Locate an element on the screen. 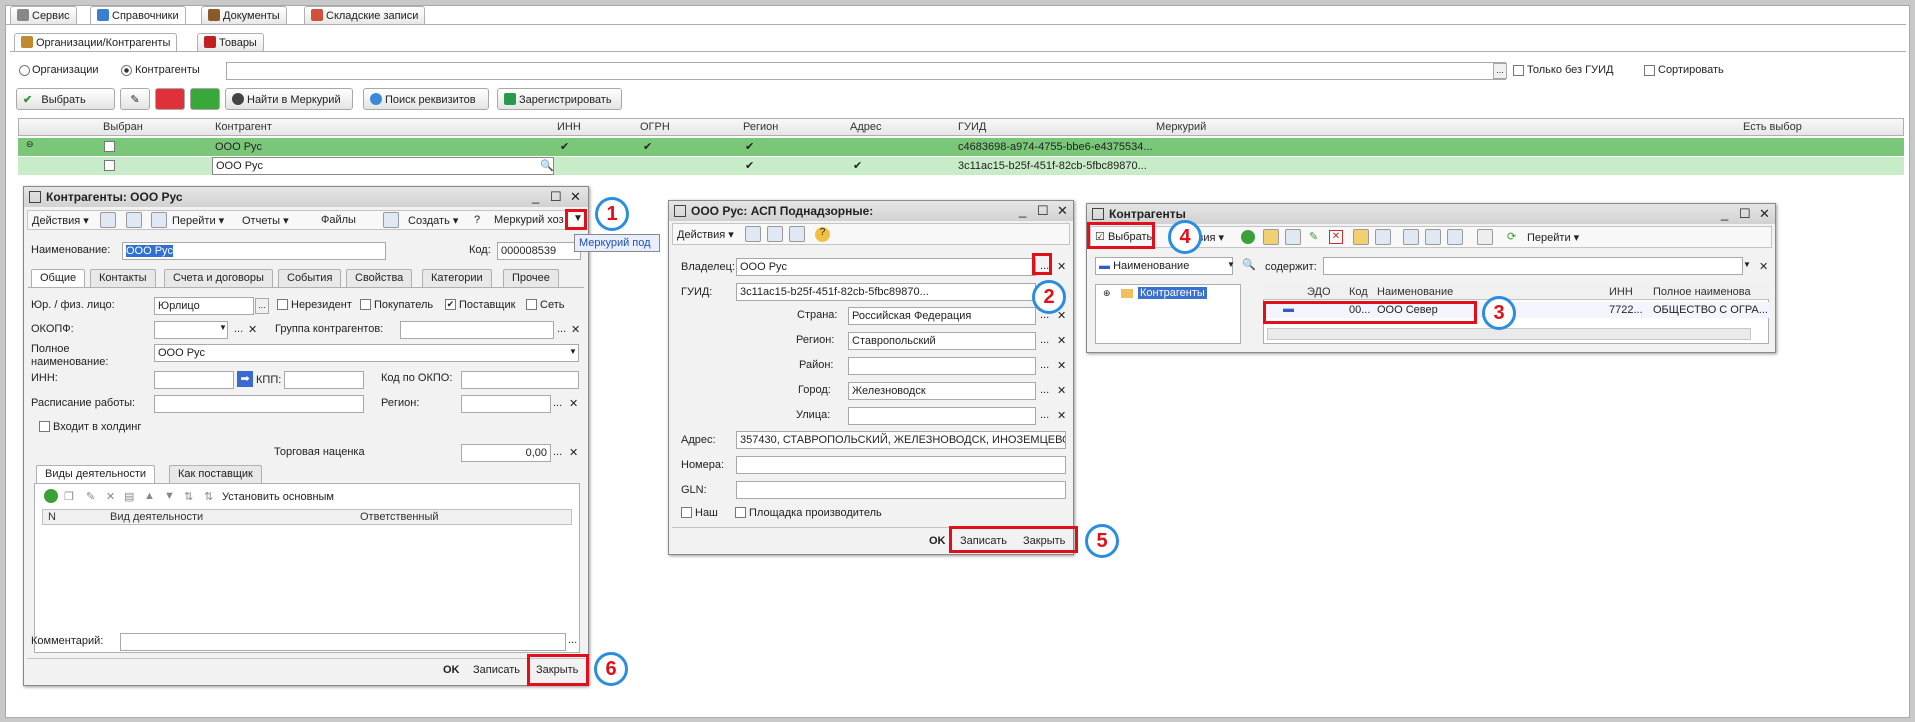  country-input: Российская Федерация is located at coordinates (942, 316).